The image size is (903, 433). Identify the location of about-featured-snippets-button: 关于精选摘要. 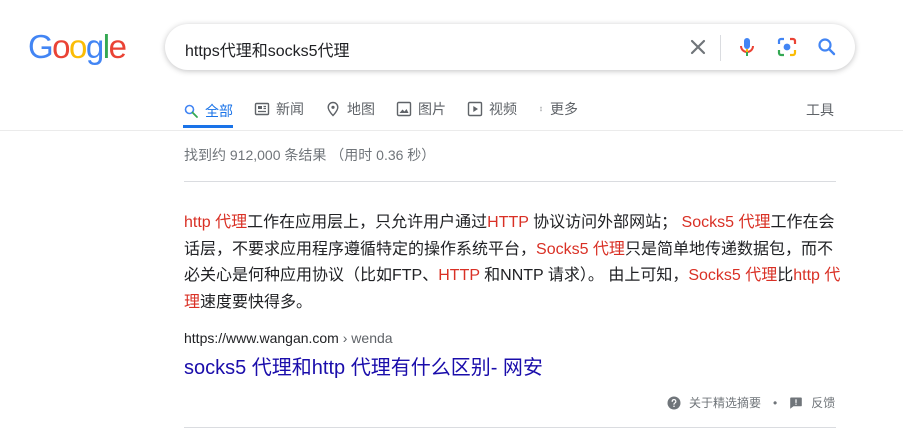
(714, 402).